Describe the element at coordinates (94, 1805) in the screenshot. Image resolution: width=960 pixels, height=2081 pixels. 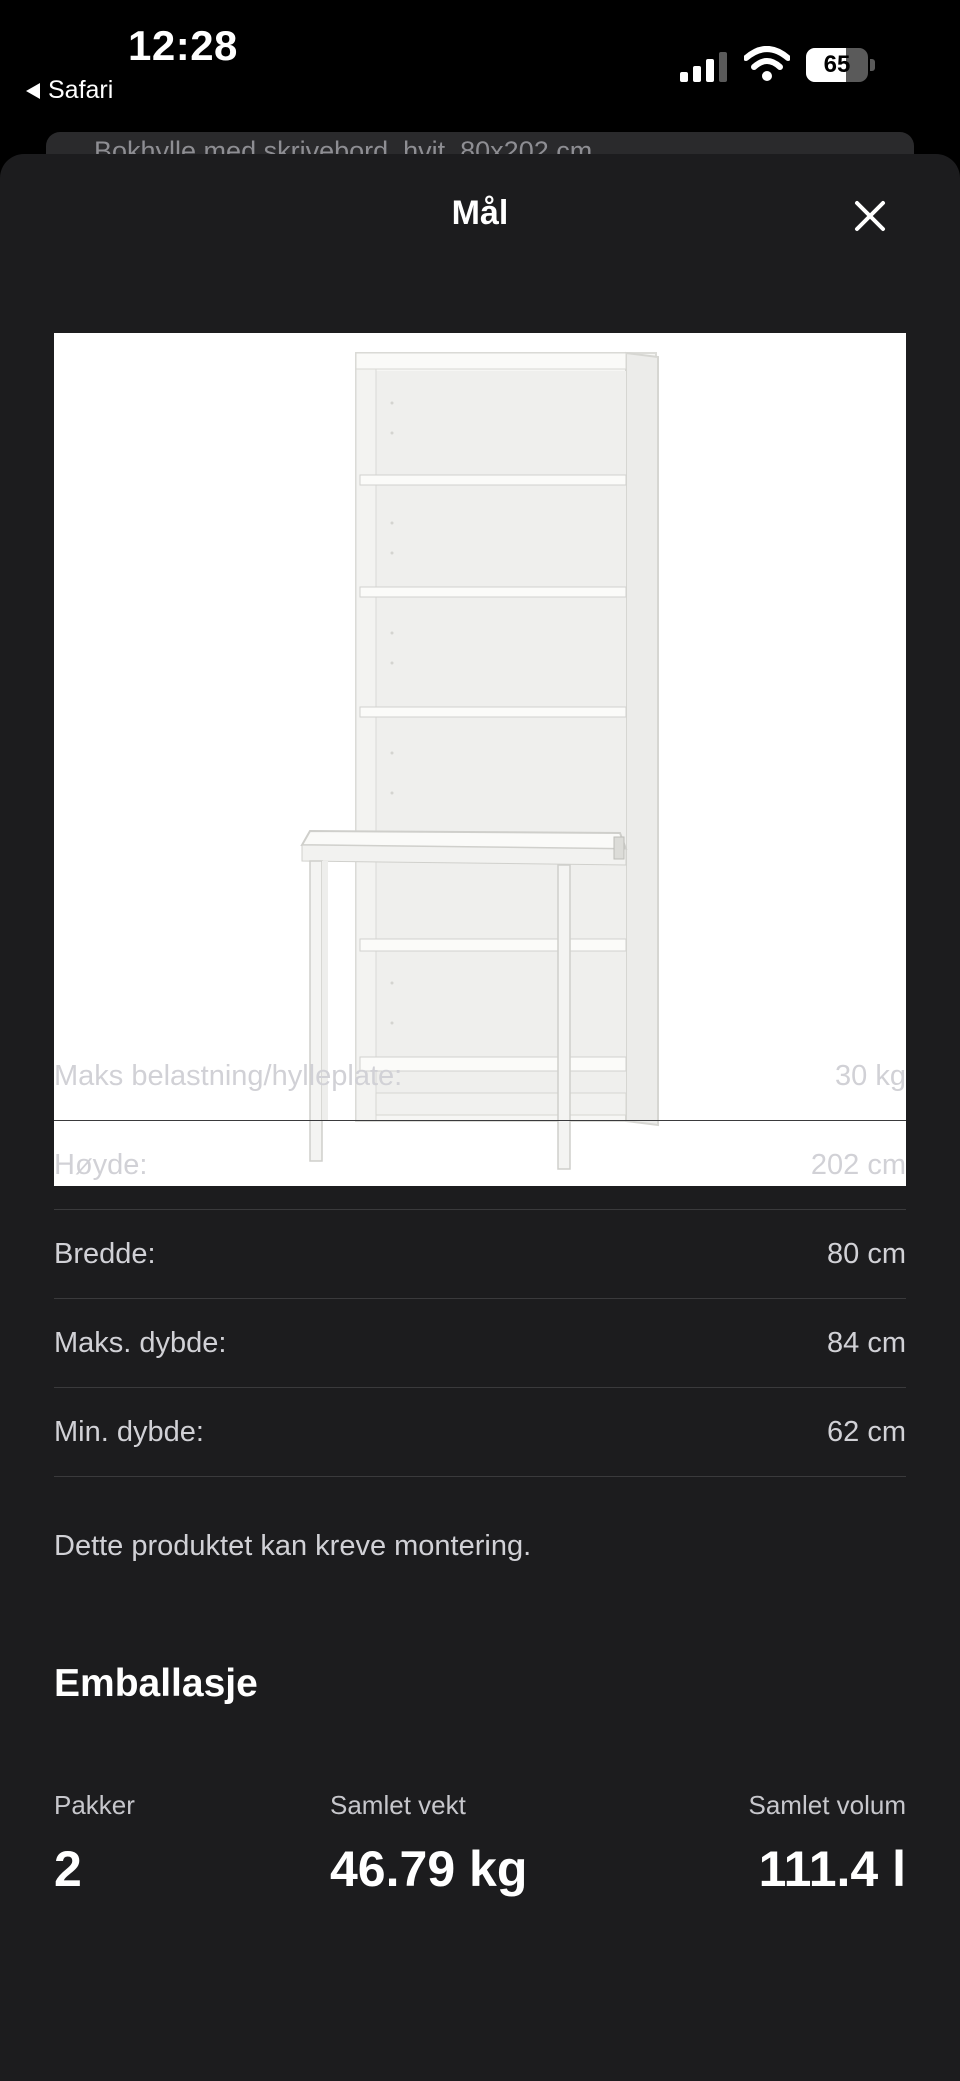
I see `packages-label: Pakker` at that location.